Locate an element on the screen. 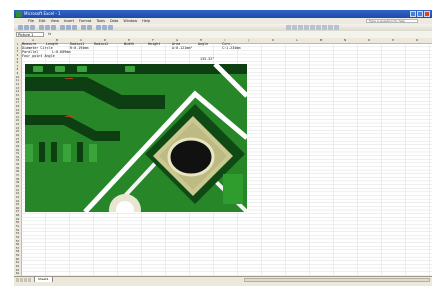  close-button is located at coordinates (427, 14).